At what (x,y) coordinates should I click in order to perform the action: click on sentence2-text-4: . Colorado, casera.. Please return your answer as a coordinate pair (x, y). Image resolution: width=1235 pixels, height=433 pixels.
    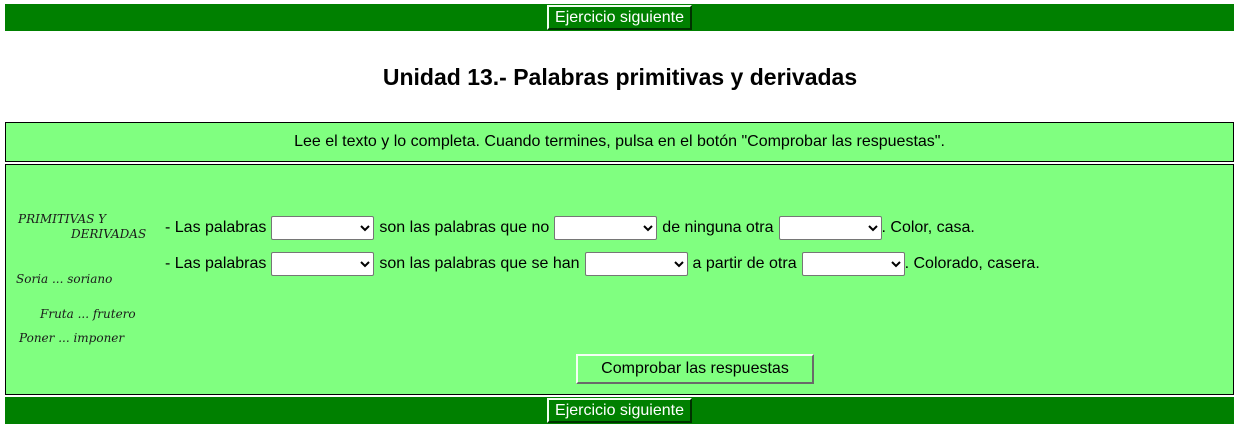
    Looking at the image, I should click on (972, 263).